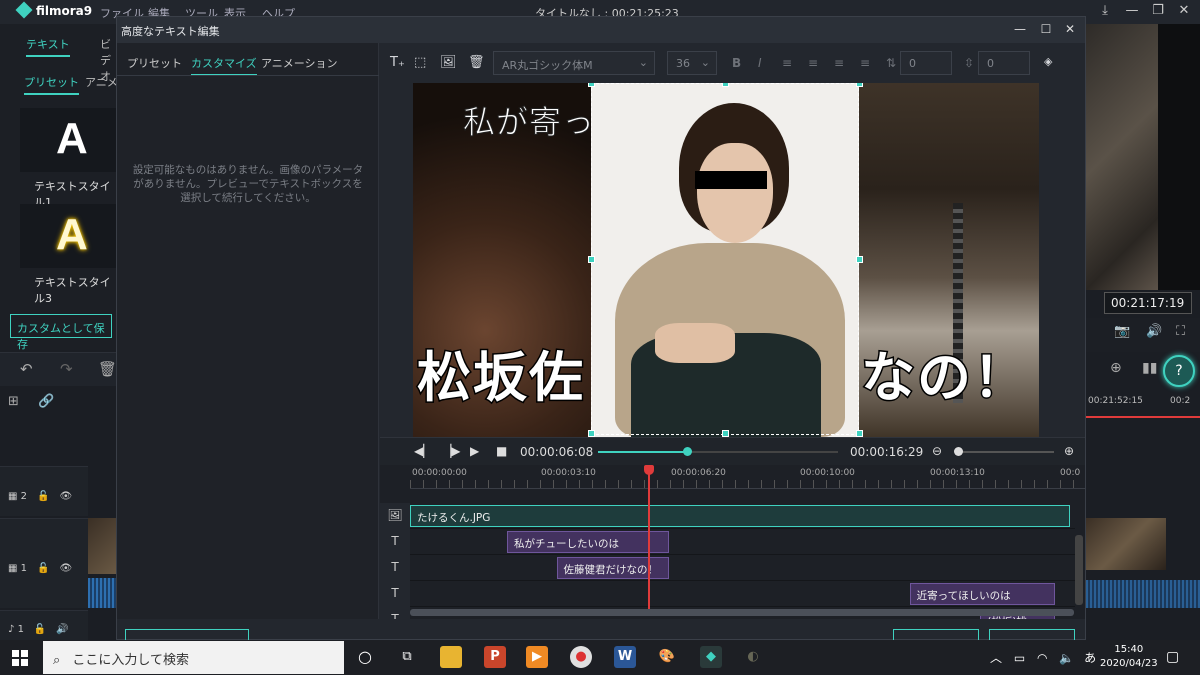  What do you see at coordinates (625, 657) in the screenshot?
I see `word-icon: W` at bounding box center [625, 657].